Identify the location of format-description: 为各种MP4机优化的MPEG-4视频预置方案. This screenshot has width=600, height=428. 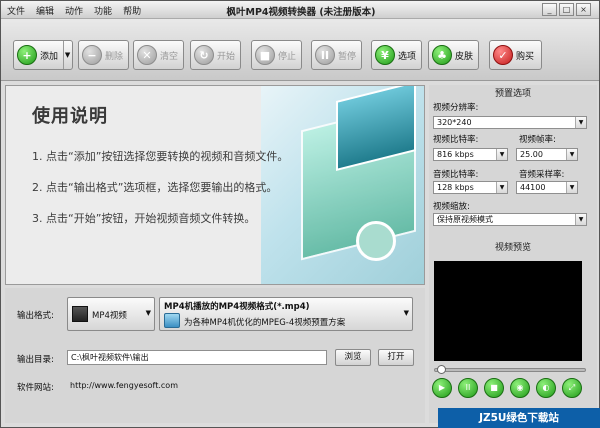
(265, 323).